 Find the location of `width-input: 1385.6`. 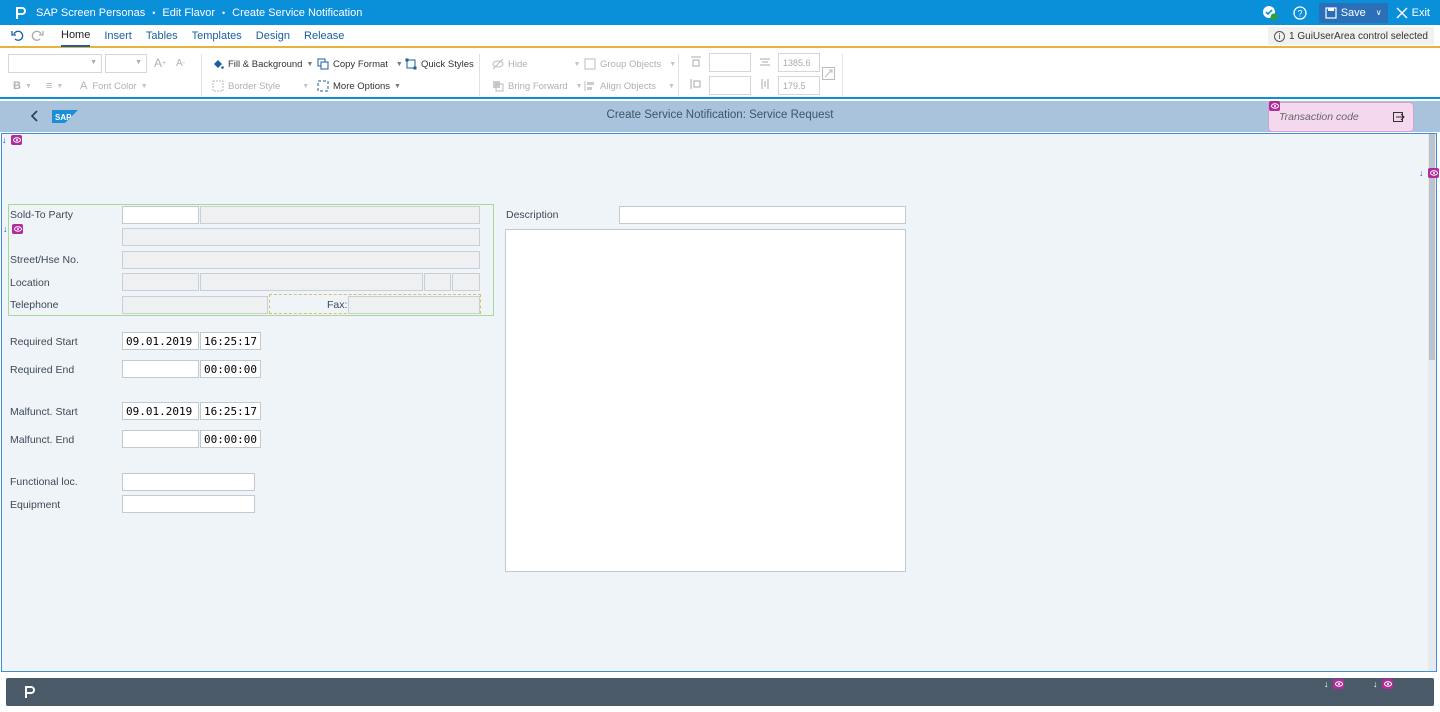

width-input: 1385.6 is located at coordinates (799, 62).